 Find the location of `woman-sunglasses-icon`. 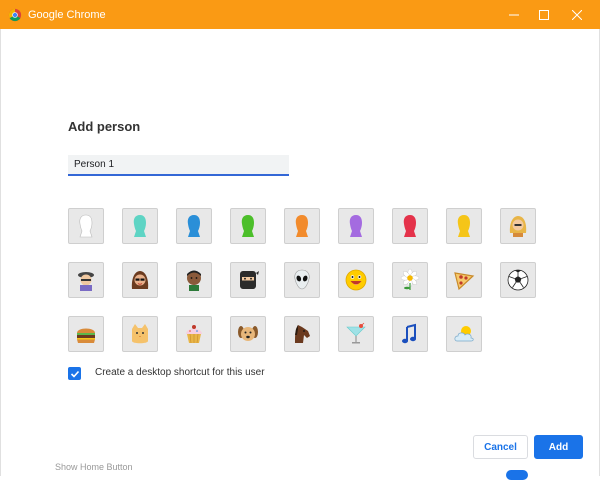

woman-sunglasses-icon is located at coordinates (140, 280).